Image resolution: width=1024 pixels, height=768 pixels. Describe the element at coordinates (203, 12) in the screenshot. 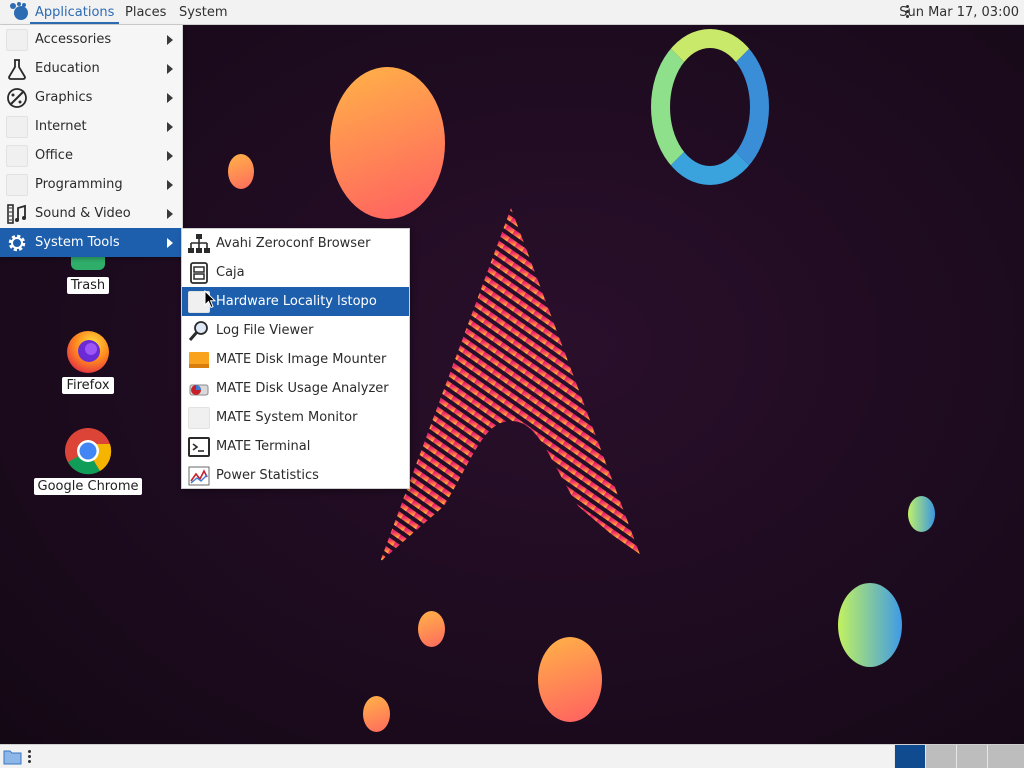

I see `system-menu-button: System` at that location.